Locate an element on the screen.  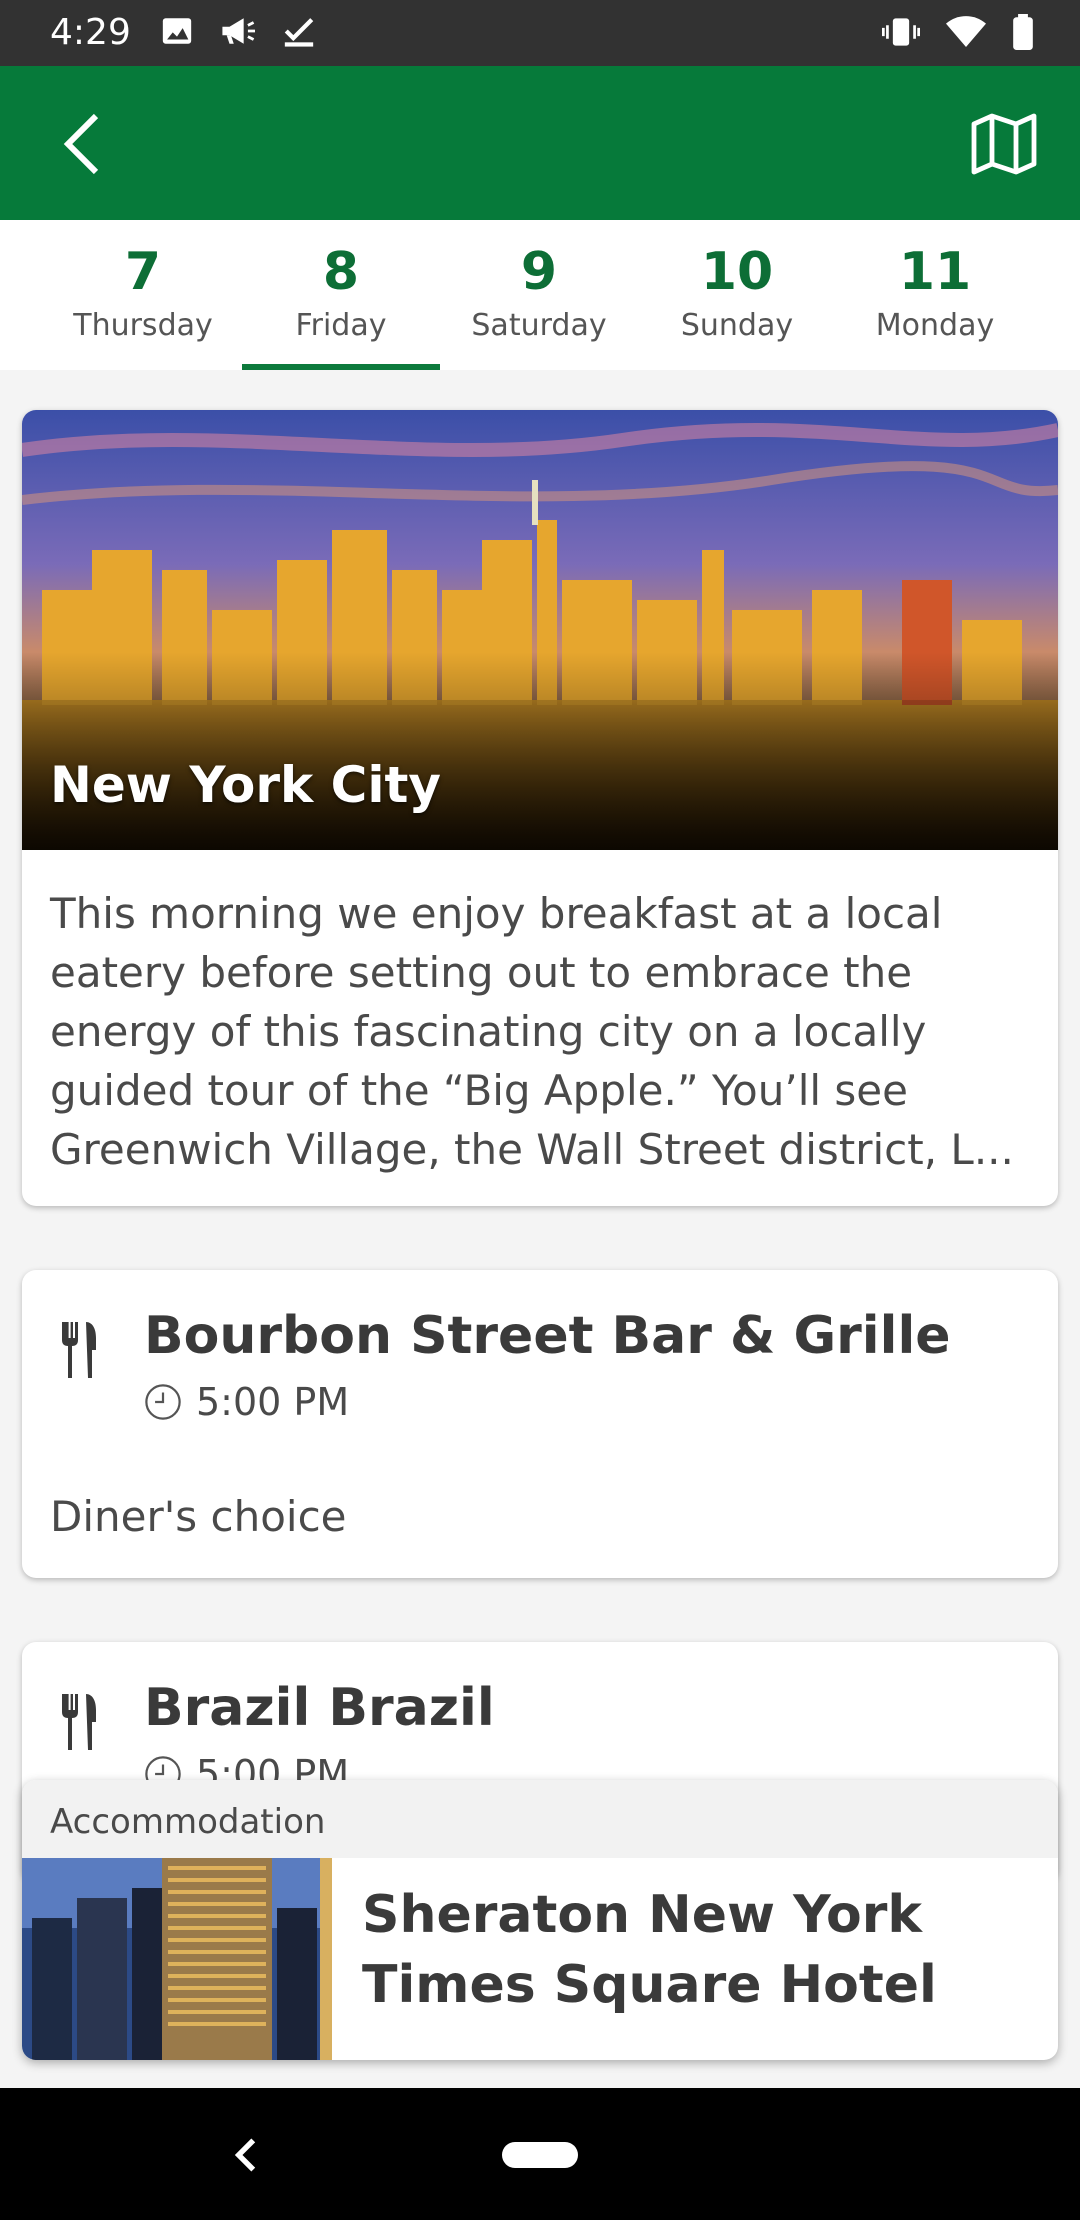
tab-day-9: 9 Saturday is located at coordinates (539, 295).